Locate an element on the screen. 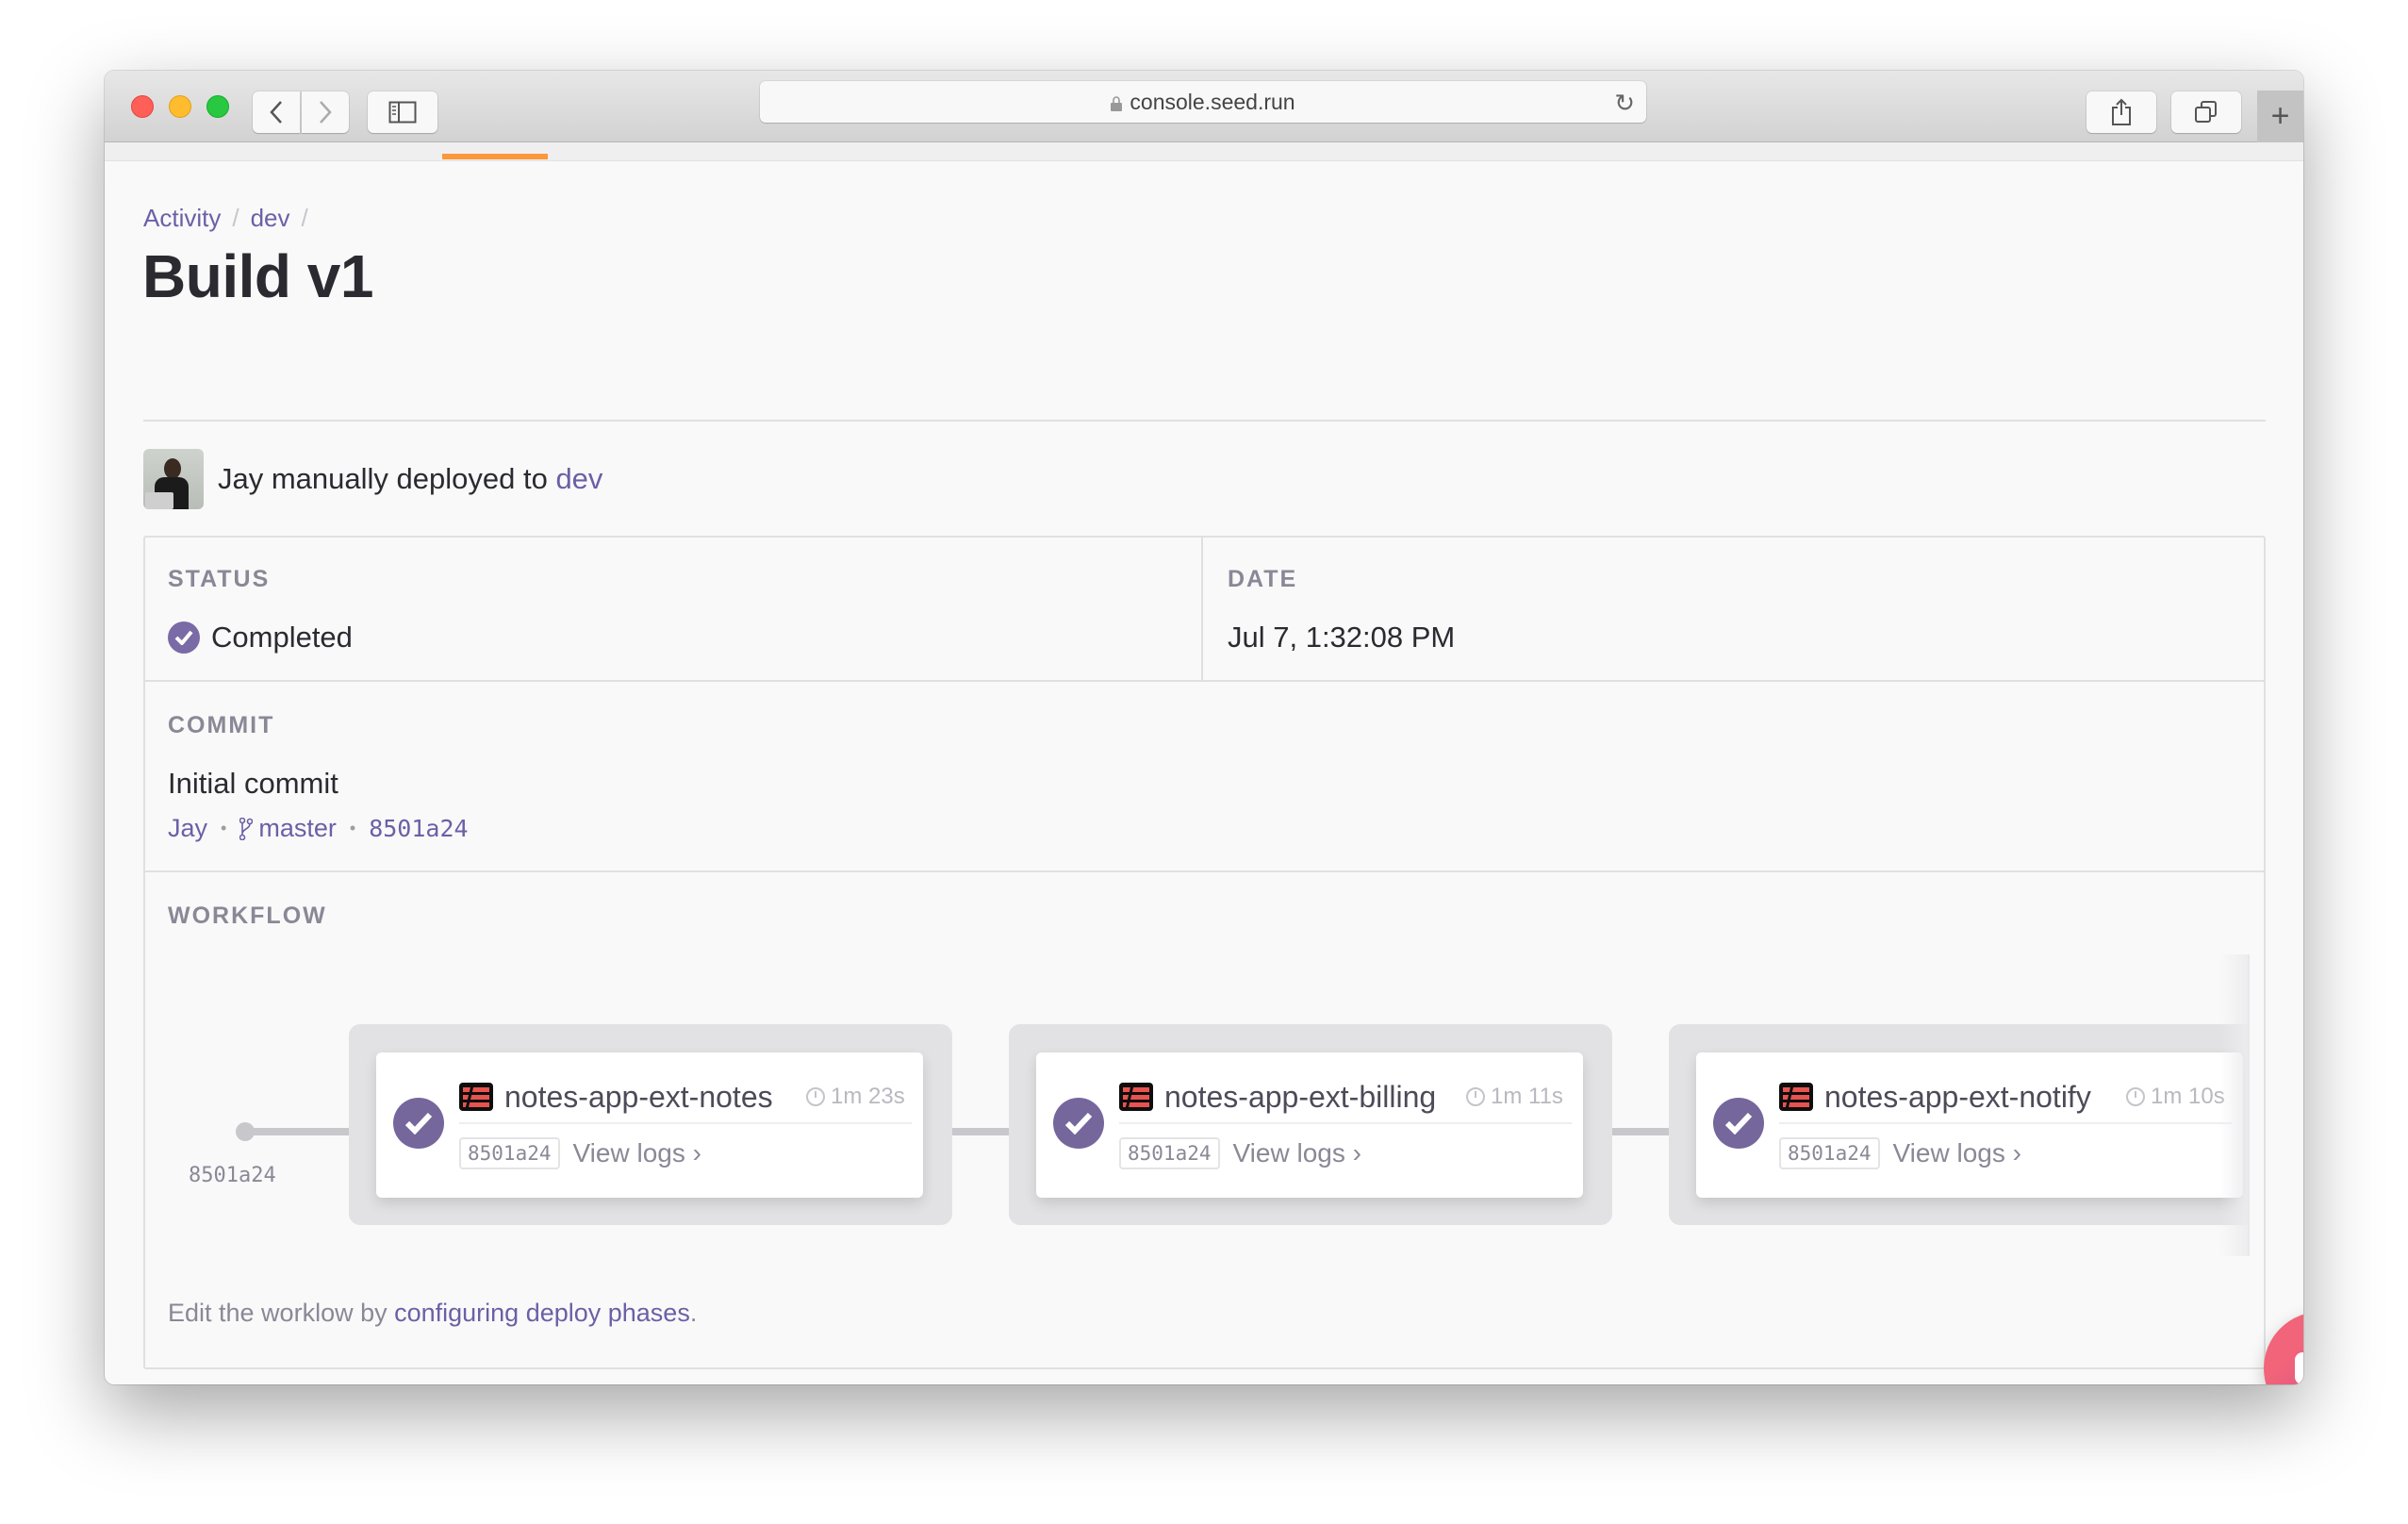 This screenshot has height=1524, width=2408. show-tabs-button is located at coordinates (2206, 112).